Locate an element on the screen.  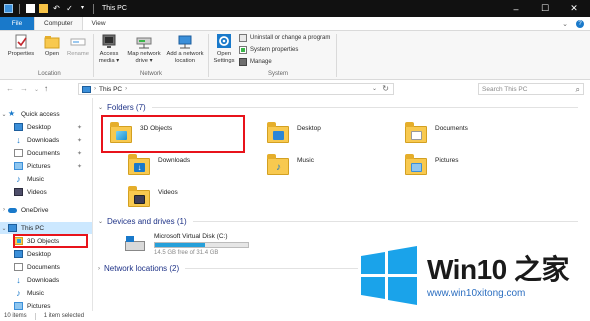
sidebar-highlight-box is located at coordinates (50, 241).